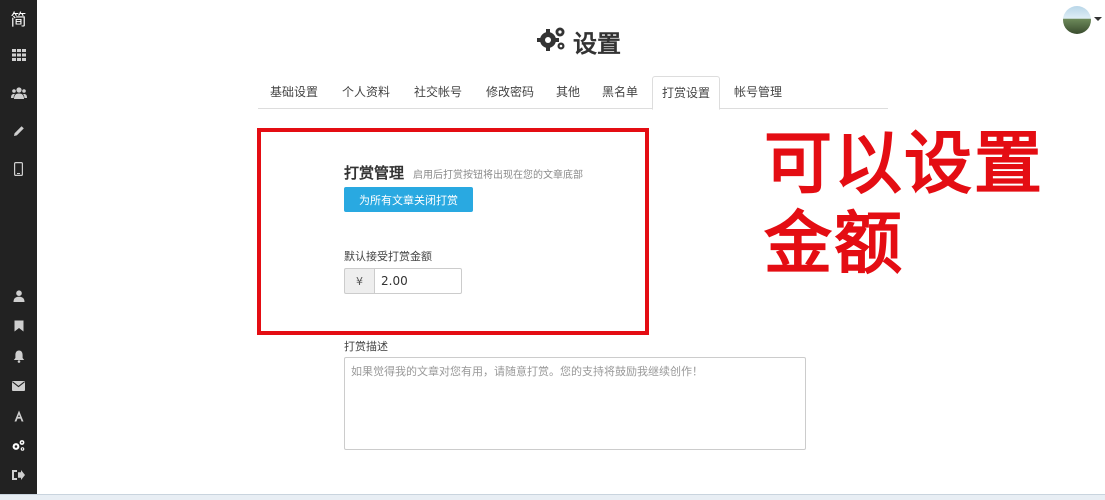  I want to click on highlight-box, so click(453, 231).